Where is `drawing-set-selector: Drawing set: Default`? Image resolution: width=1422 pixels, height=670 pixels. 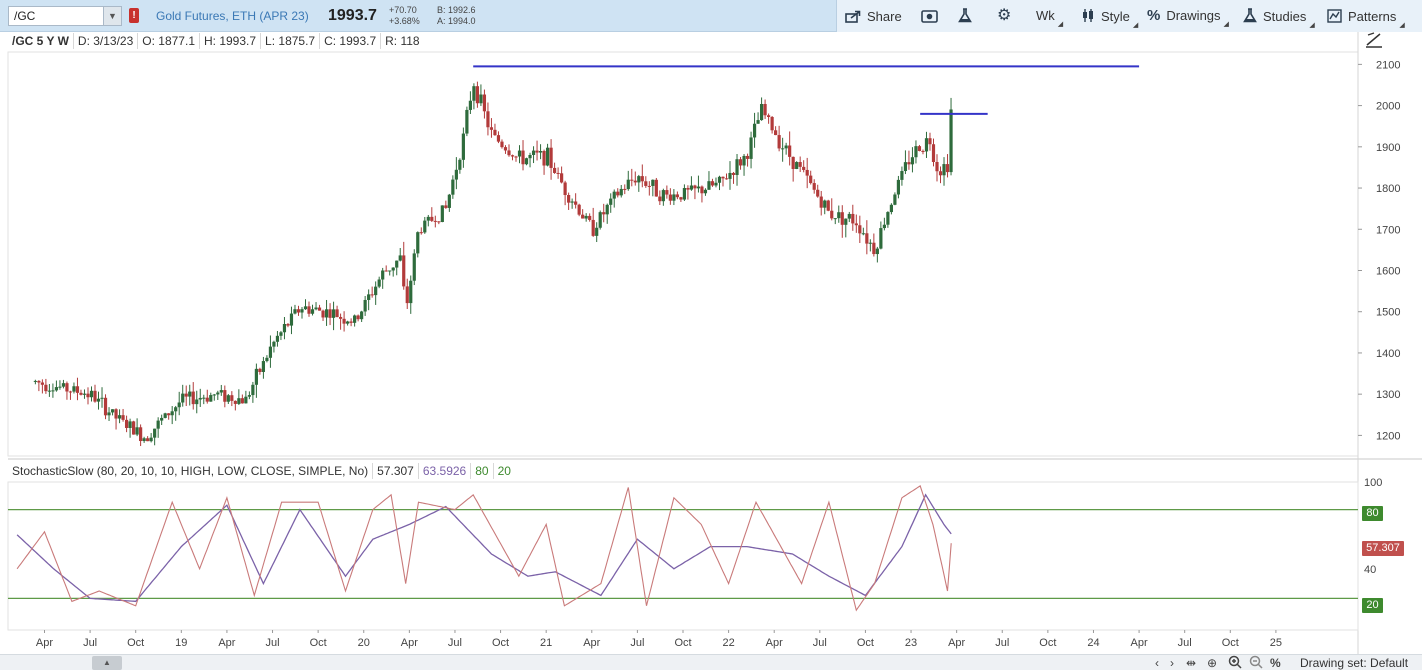 drawing-set-selector: Drawing set: Default is located at coordinates (1354, 662).